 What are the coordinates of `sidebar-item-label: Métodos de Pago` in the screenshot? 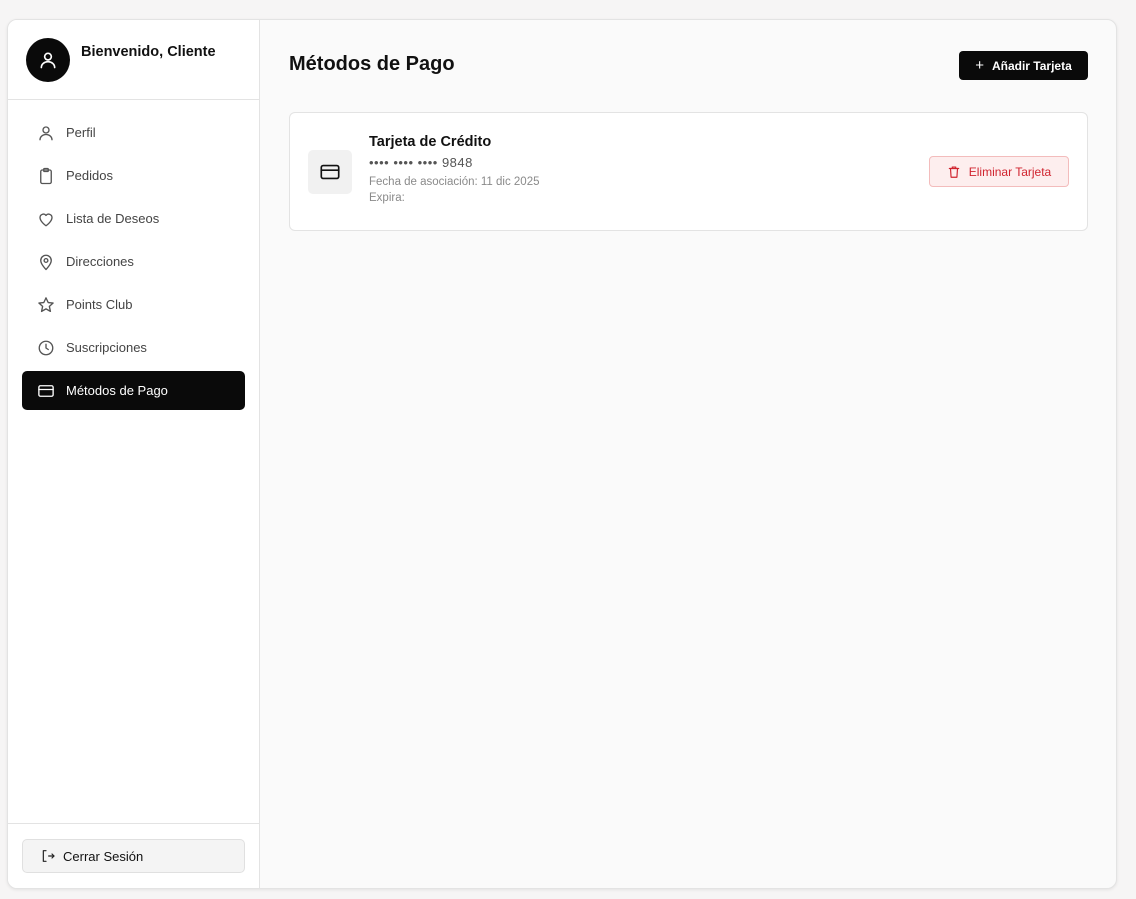 It's located at (117, 390).